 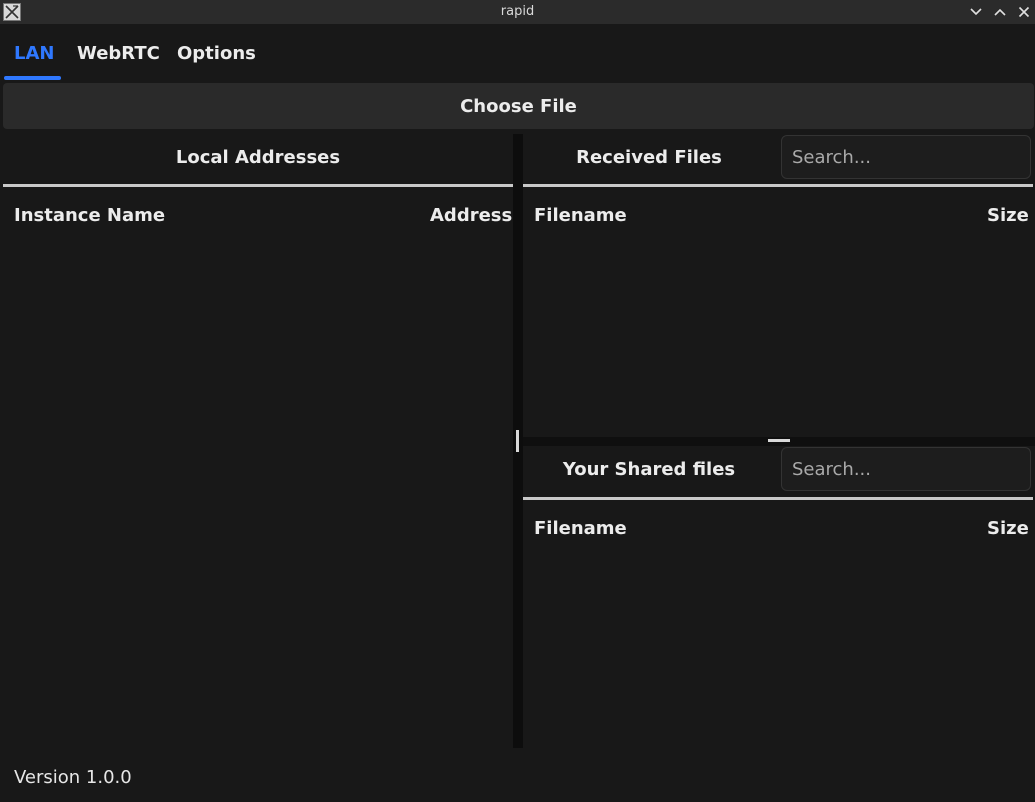 I want to click on vertical-splitter-handle, so click(x=517, y=441).